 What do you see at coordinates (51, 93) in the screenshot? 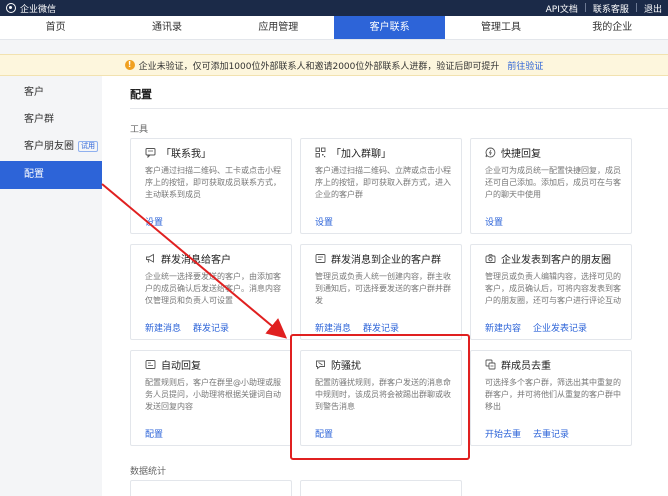
I see `sidebar-item-customers: 客户` at bounding box center [51, 93].